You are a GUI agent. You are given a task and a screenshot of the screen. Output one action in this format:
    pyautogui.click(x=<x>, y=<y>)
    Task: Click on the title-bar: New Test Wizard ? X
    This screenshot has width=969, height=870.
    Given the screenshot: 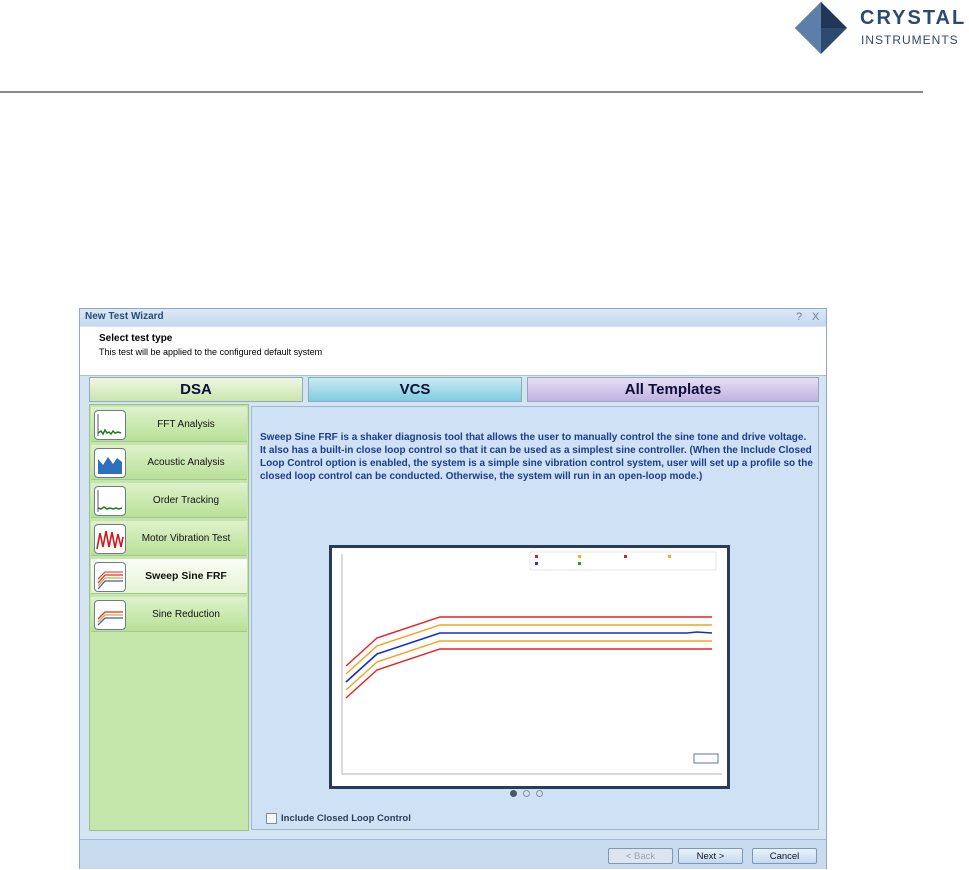 What is the action you would take?
    pyautogui.click(x=453, y=317)
    